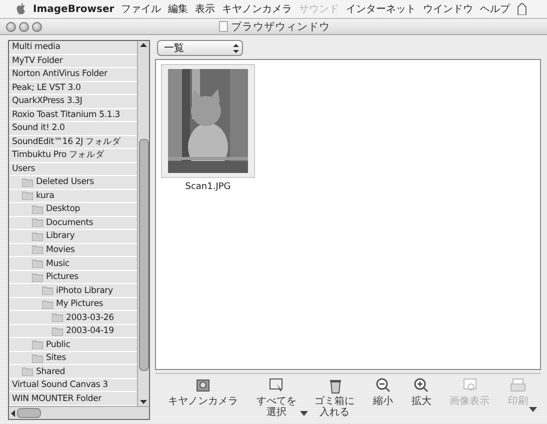 The width and height of the screenshot is (547, 424). I want to click on menu-item: インターネット, so click(381, 9).